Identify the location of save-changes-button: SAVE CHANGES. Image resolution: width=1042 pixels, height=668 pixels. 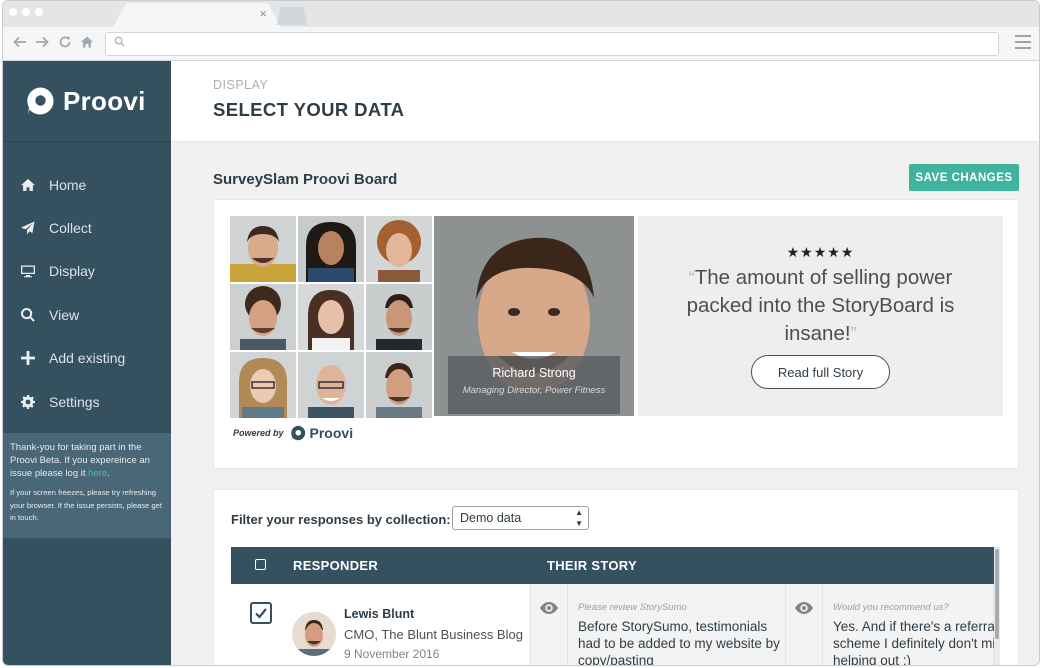
(964, 177).